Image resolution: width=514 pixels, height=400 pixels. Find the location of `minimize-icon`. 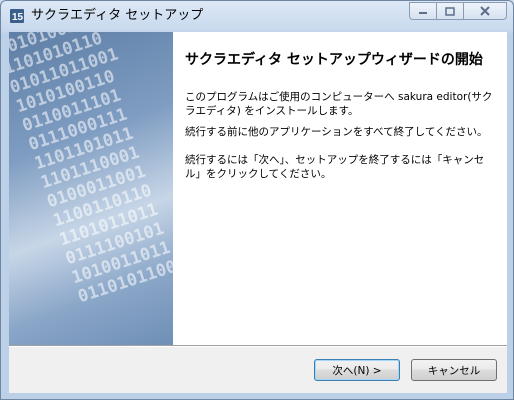

minimize-icon is located at coordinates (423, 13).